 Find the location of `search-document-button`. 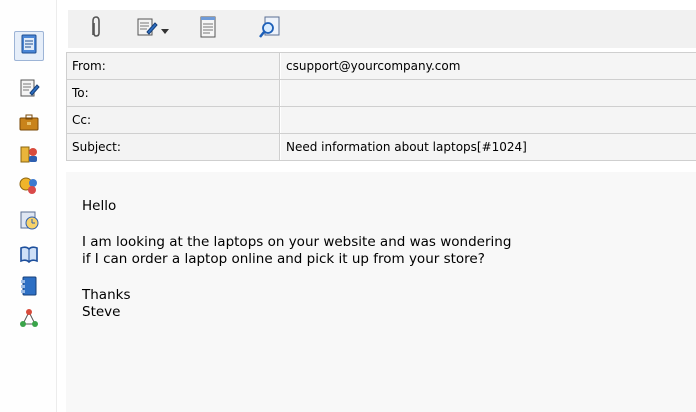

search-document-button is located at coordinates (270, 29).